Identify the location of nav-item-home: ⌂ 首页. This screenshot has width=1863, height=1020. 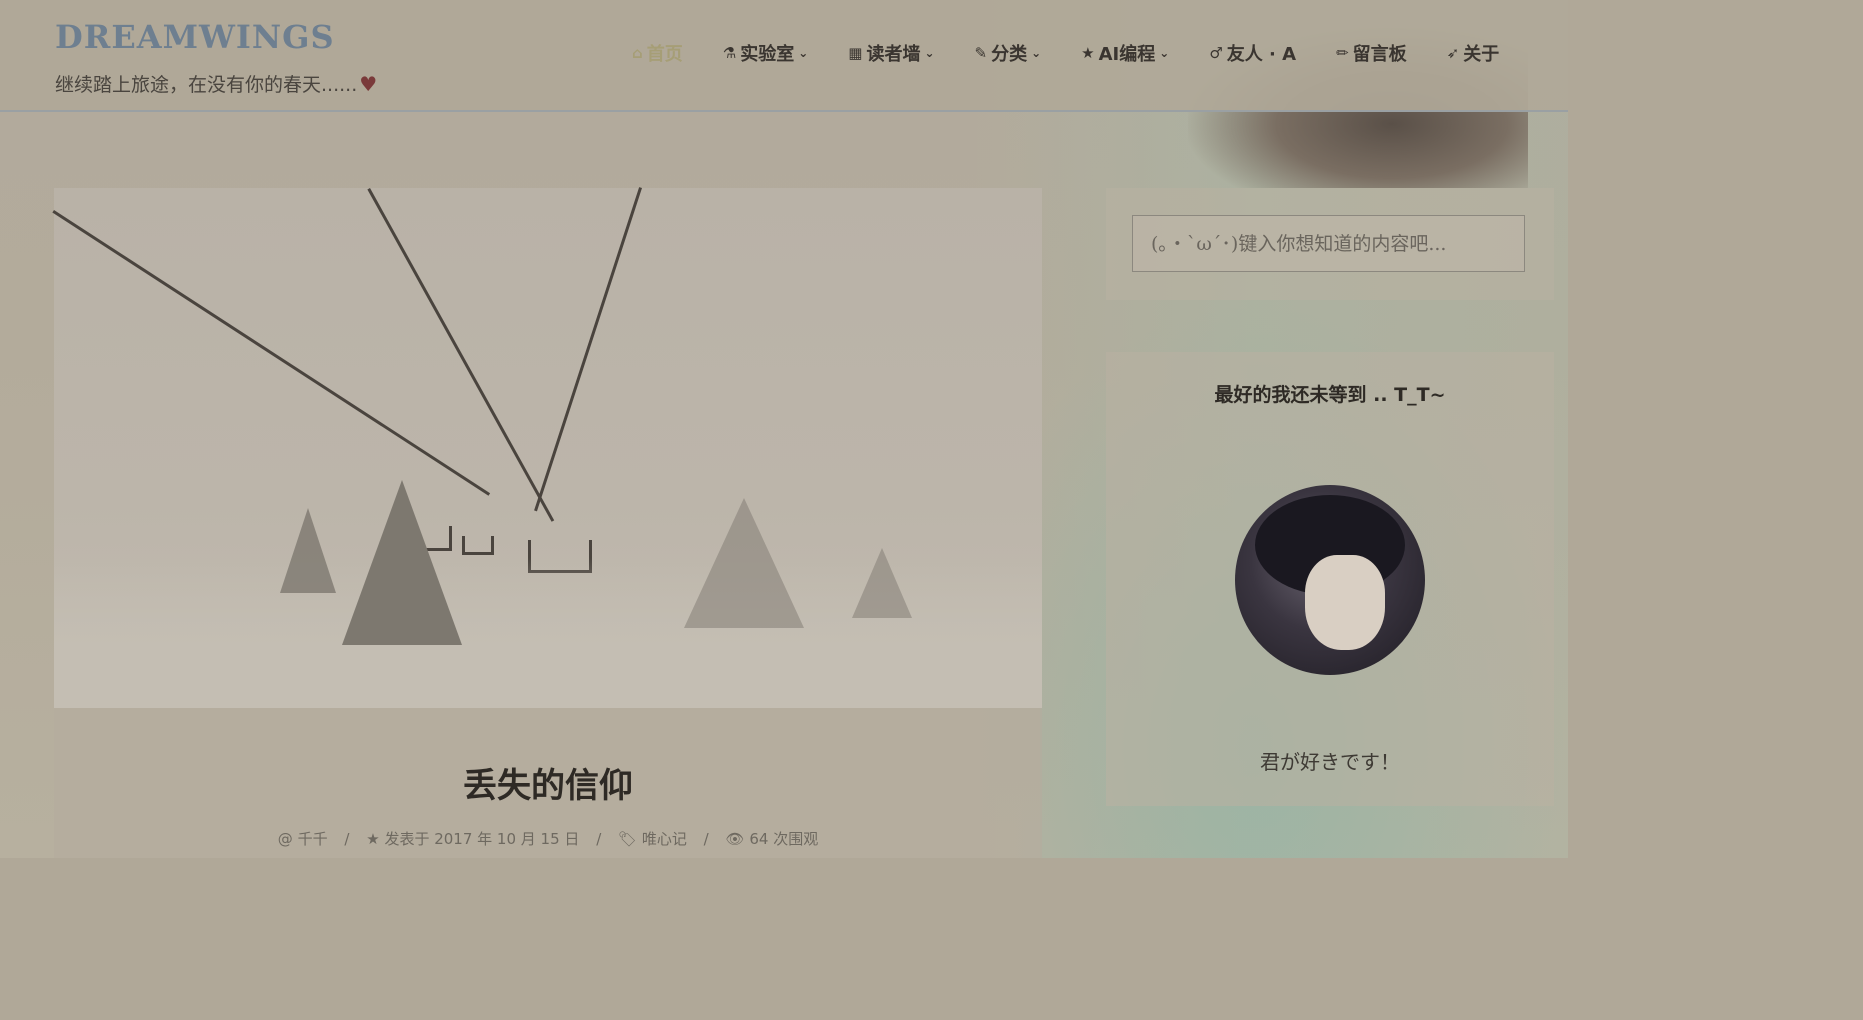
(657, 53).